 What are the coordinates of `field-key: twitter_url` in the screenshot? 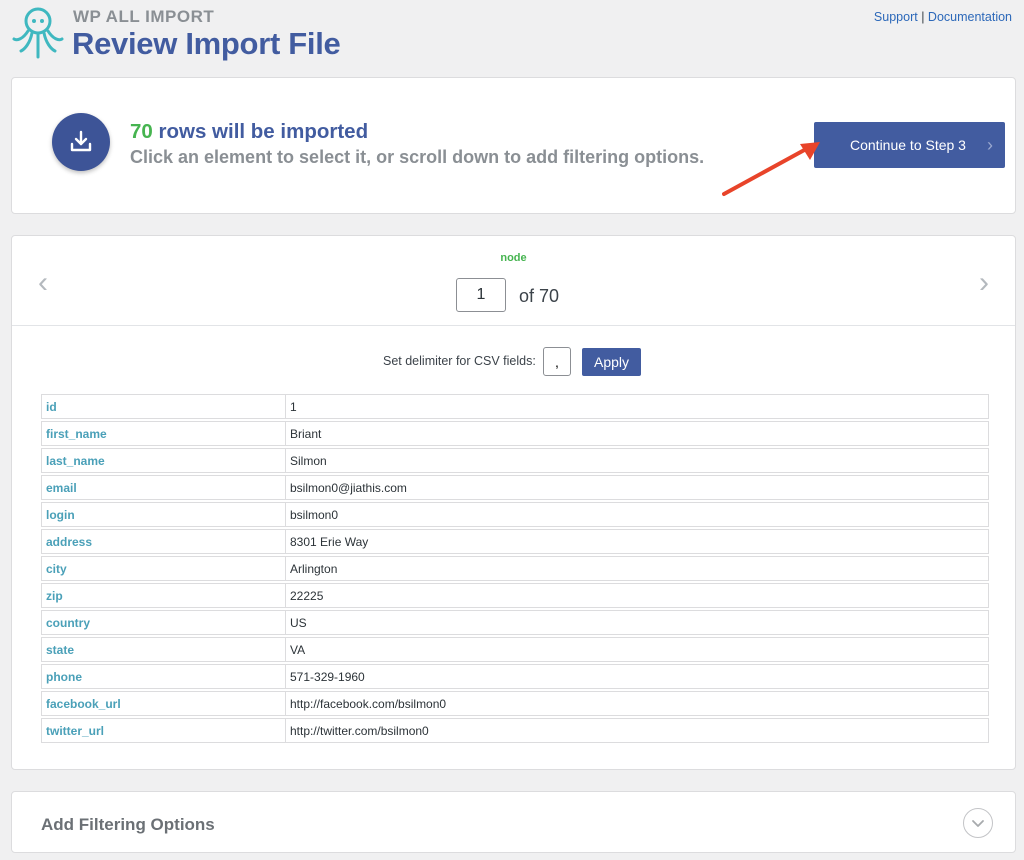 It's located at (163, 730).